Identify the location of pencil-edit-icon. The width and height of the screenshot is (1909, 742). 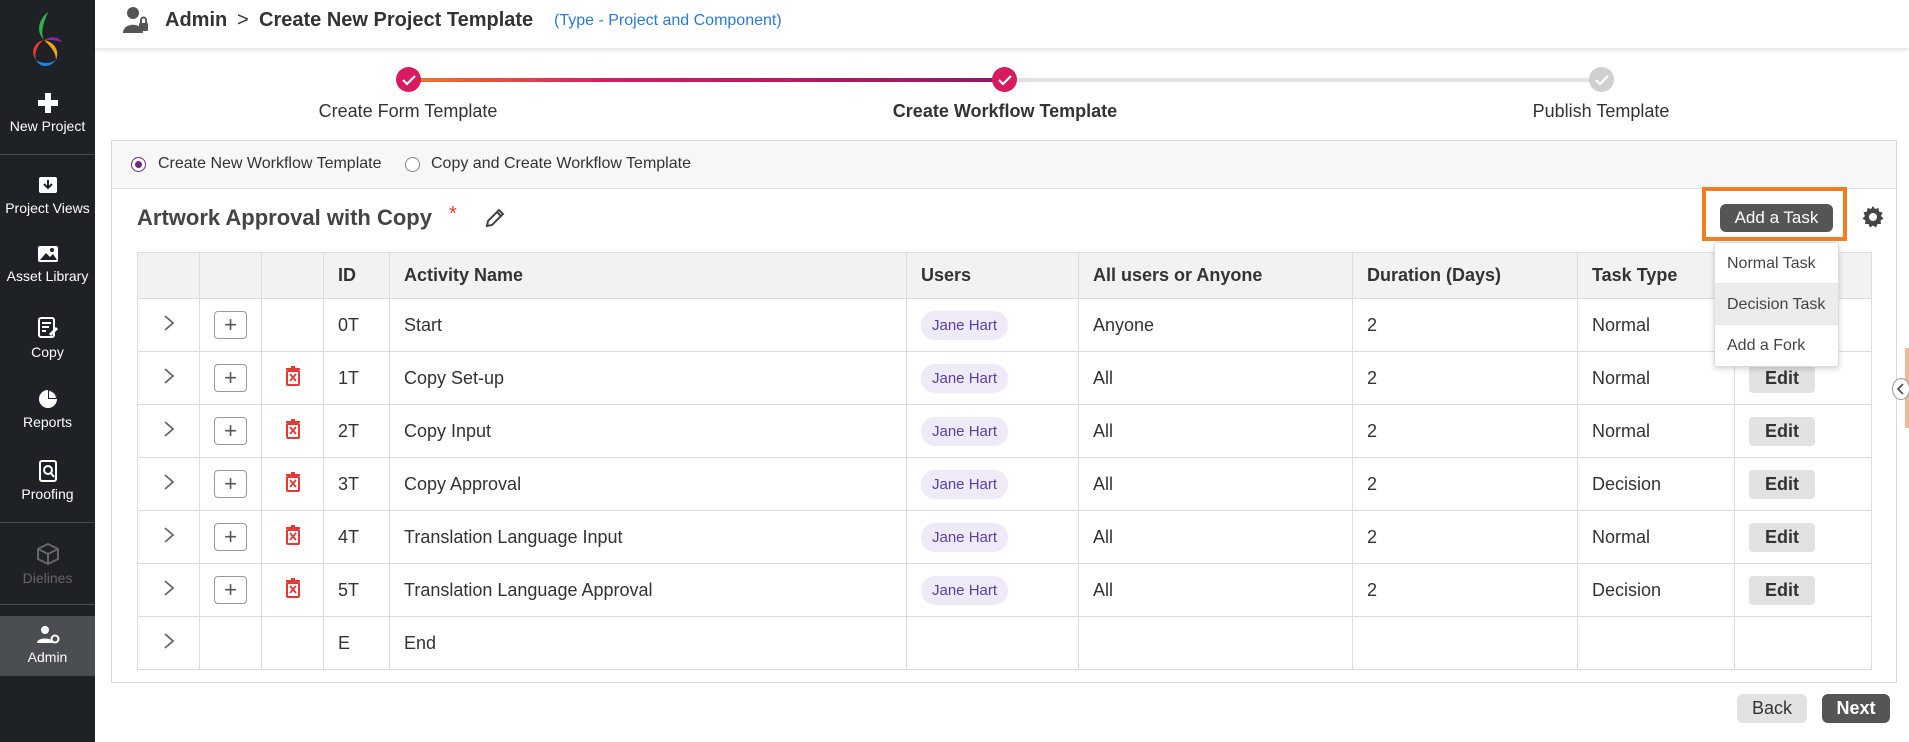
(495, 218).